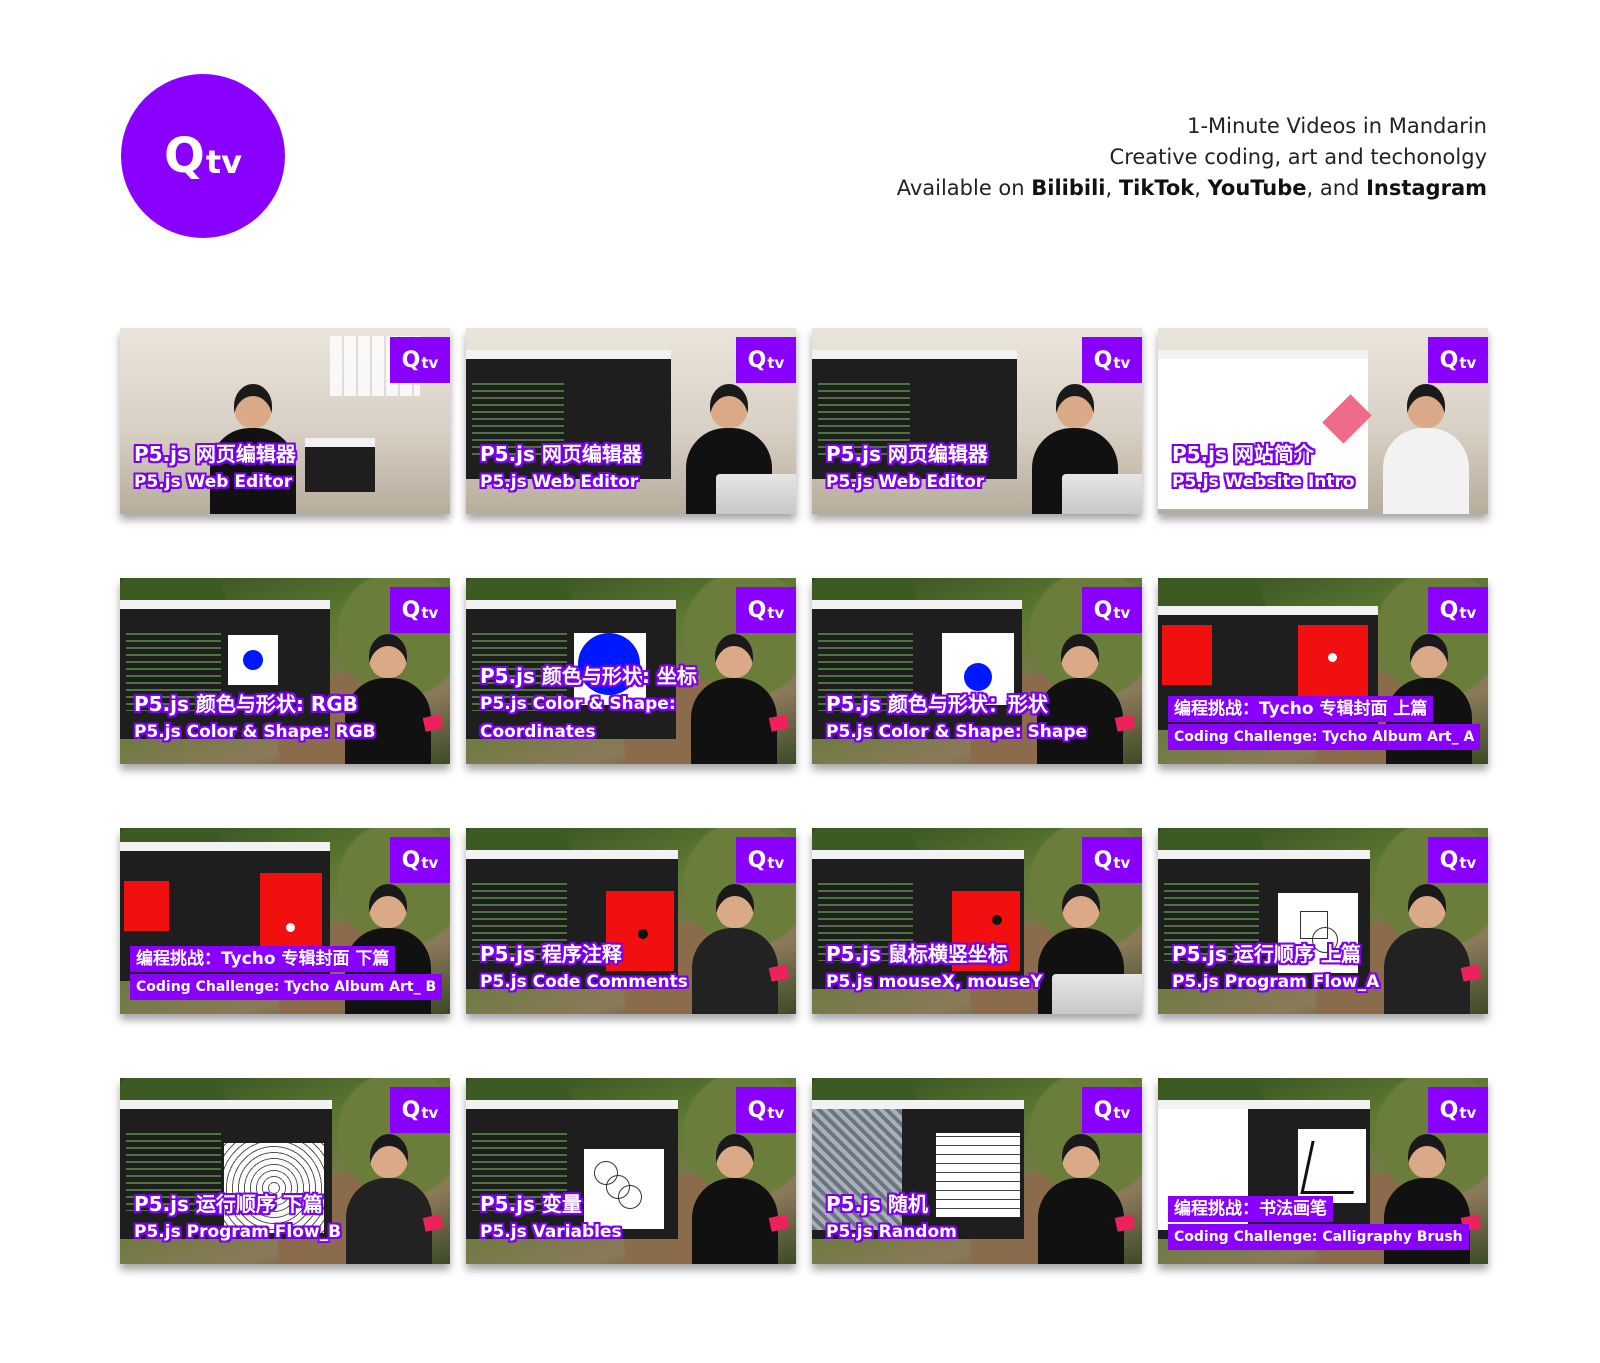 The image size is (1600, 1363). I want to click on caption-zh: P5.js 随机, so click(877, 1204).